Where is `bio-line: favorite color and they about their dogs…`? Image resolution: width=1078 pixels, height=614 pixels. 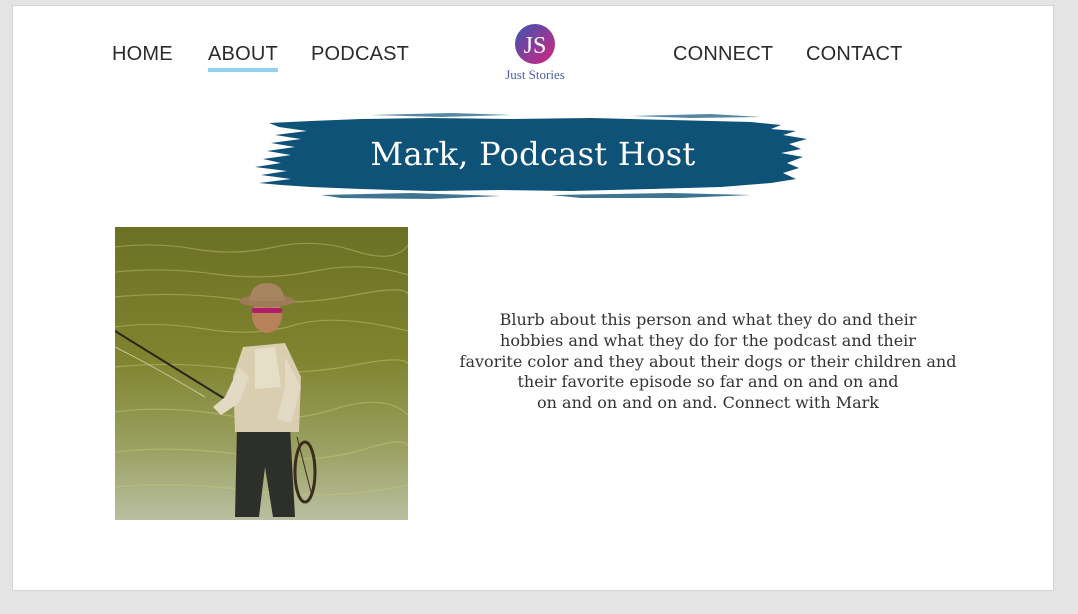 bio-line: favorite color and they about their dogs… is located at coordinates (708, 361).